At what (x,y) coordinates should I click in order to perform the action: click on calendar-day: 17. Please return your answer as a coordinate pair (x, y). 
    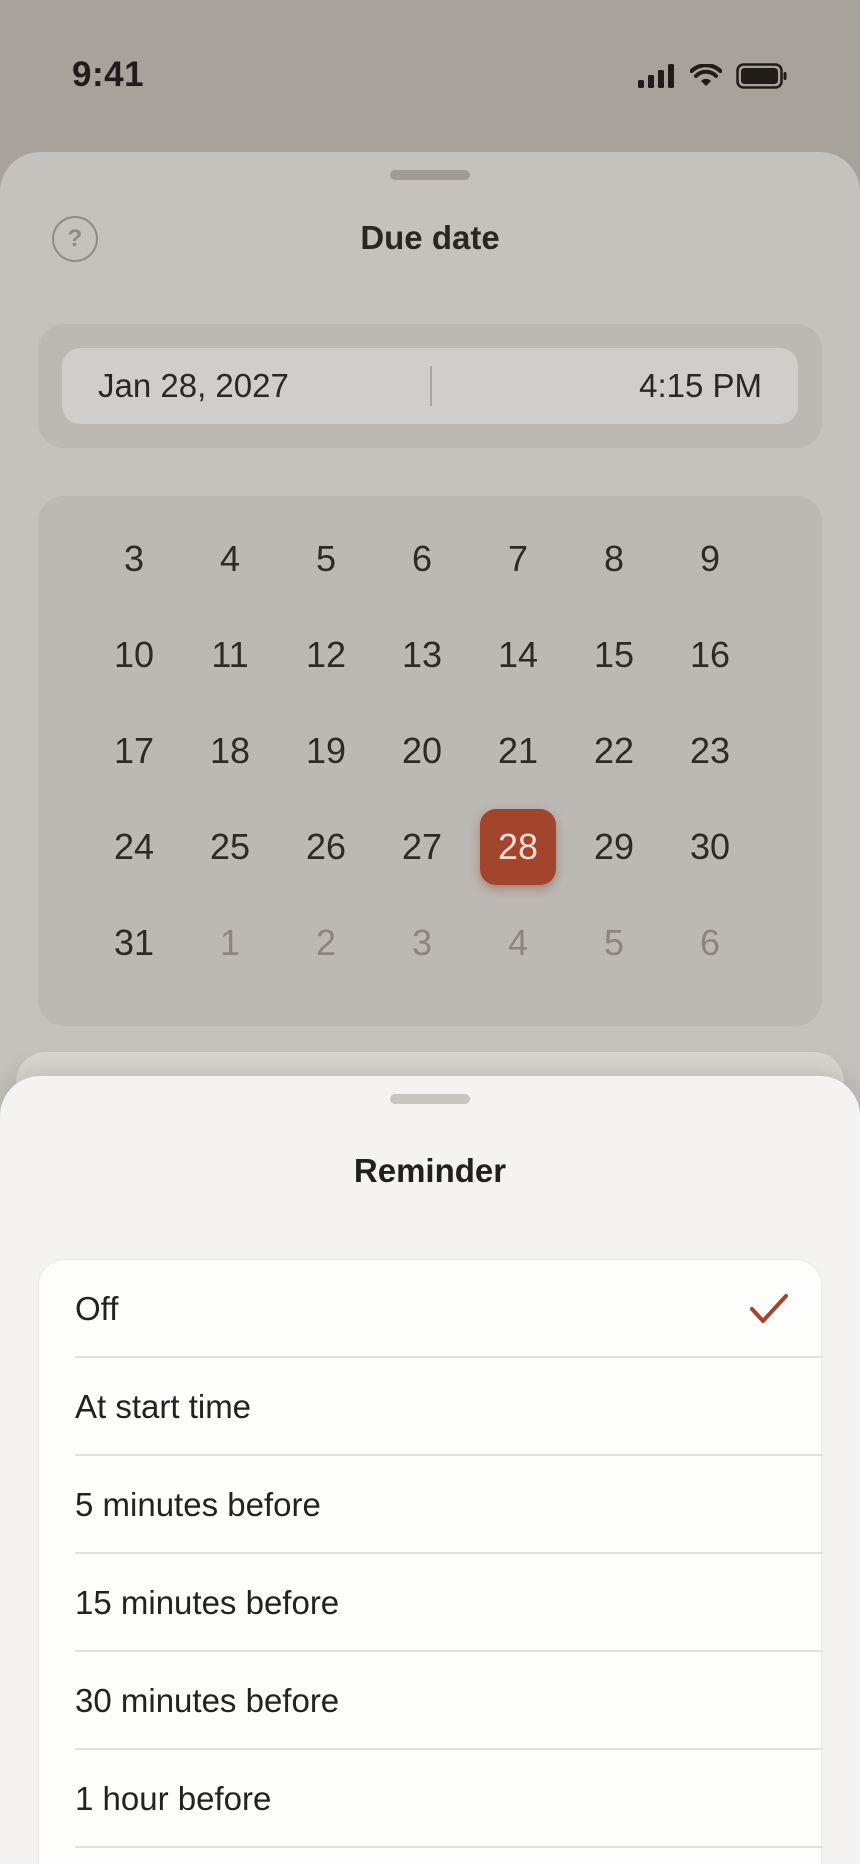
    Looking at the image, I should click on (134, 751).